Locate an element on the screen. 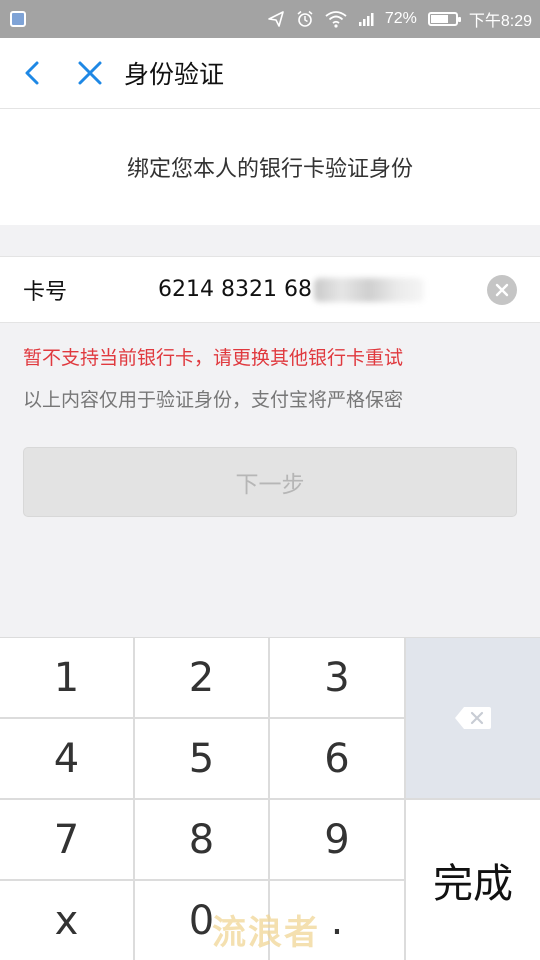  backspace-icon is located at coordinates (473, 718).